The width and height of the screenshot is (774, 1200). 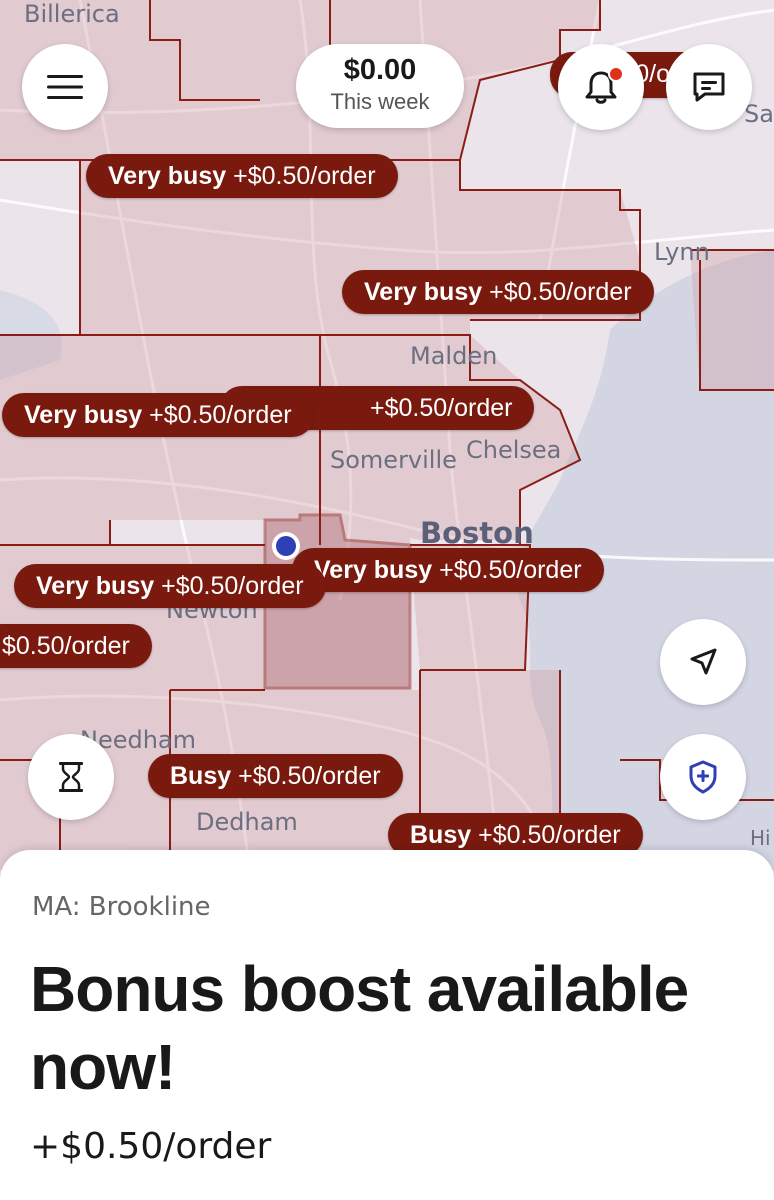 What do you see at coordinates (454, 356) in the screenshot?
I see `place-label: Malden` at bounding box center [454, 356].